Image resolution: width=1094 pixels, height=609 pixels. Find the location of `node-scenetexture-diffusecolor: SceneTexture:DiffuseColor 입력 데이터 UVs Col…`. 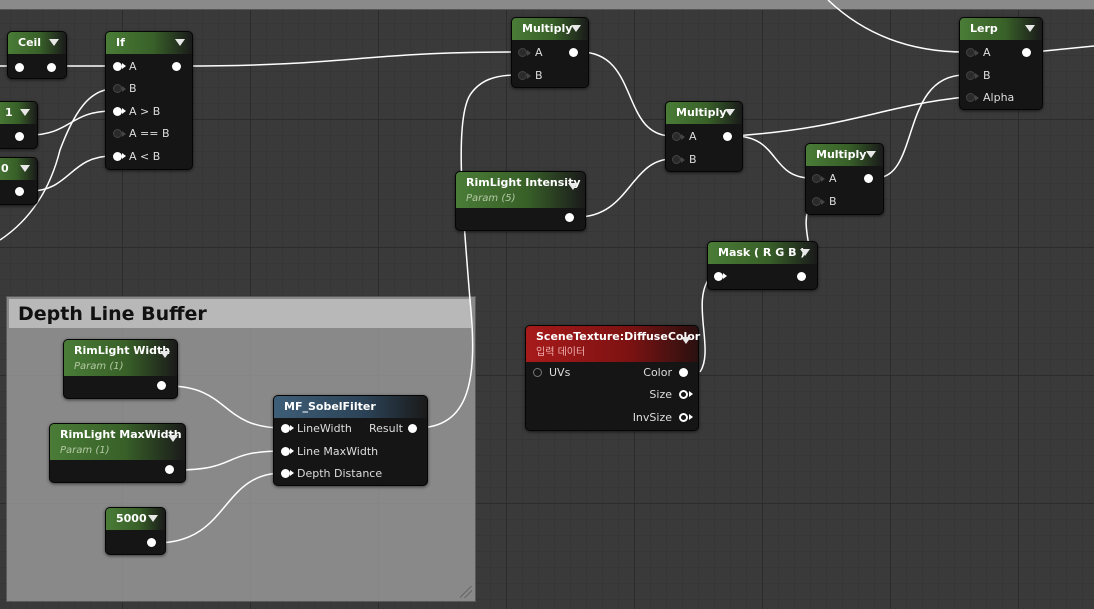

node-scenetexture-diffusecolor: SceneTexture:DiffuseColor 입력 데이터 UVs Col… is located at coordinates (613, 378).